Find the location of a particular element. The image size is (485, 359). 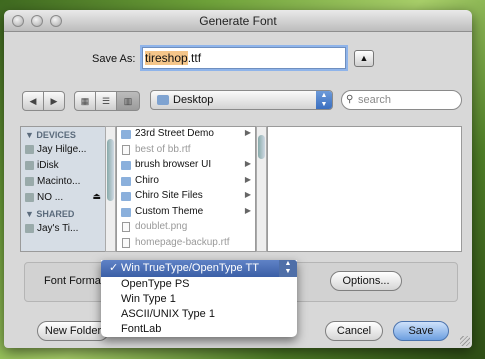

file-row: best of bb.rtf is located at coordinates (186, 151).